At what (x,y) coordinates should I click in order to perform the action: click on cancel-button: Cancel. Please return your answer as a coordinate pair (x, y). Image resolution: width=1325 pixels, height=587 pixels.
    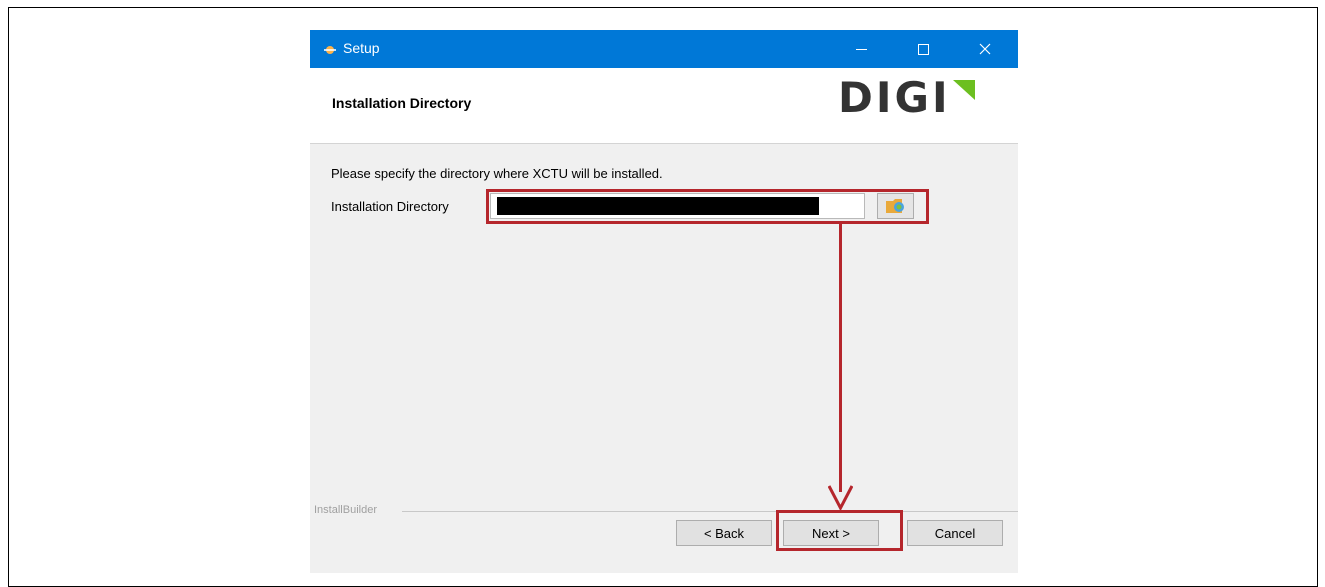
    Looking at the image, I should click on (955, 533).